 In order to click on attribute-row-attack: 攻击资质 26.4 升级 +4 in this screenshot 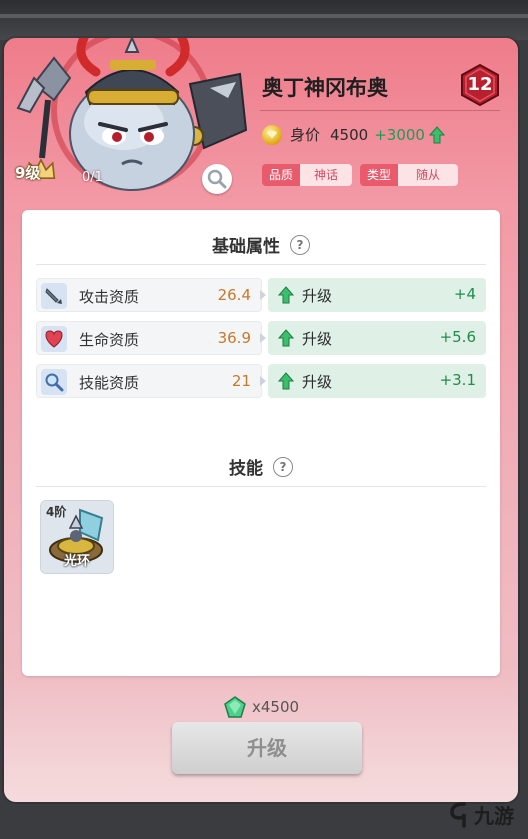, I will do `click(261, 295)`.